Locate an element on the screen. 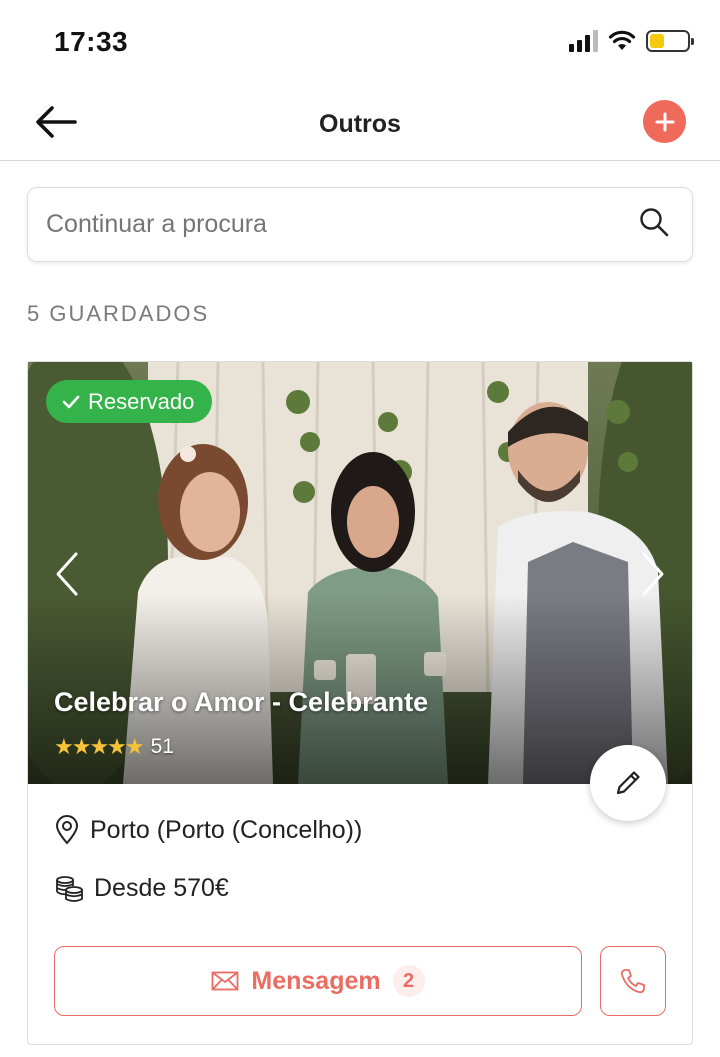 This screenshot has width=720, height=1057. reserved-badge: Reservado is located at coordinates (129, 401).